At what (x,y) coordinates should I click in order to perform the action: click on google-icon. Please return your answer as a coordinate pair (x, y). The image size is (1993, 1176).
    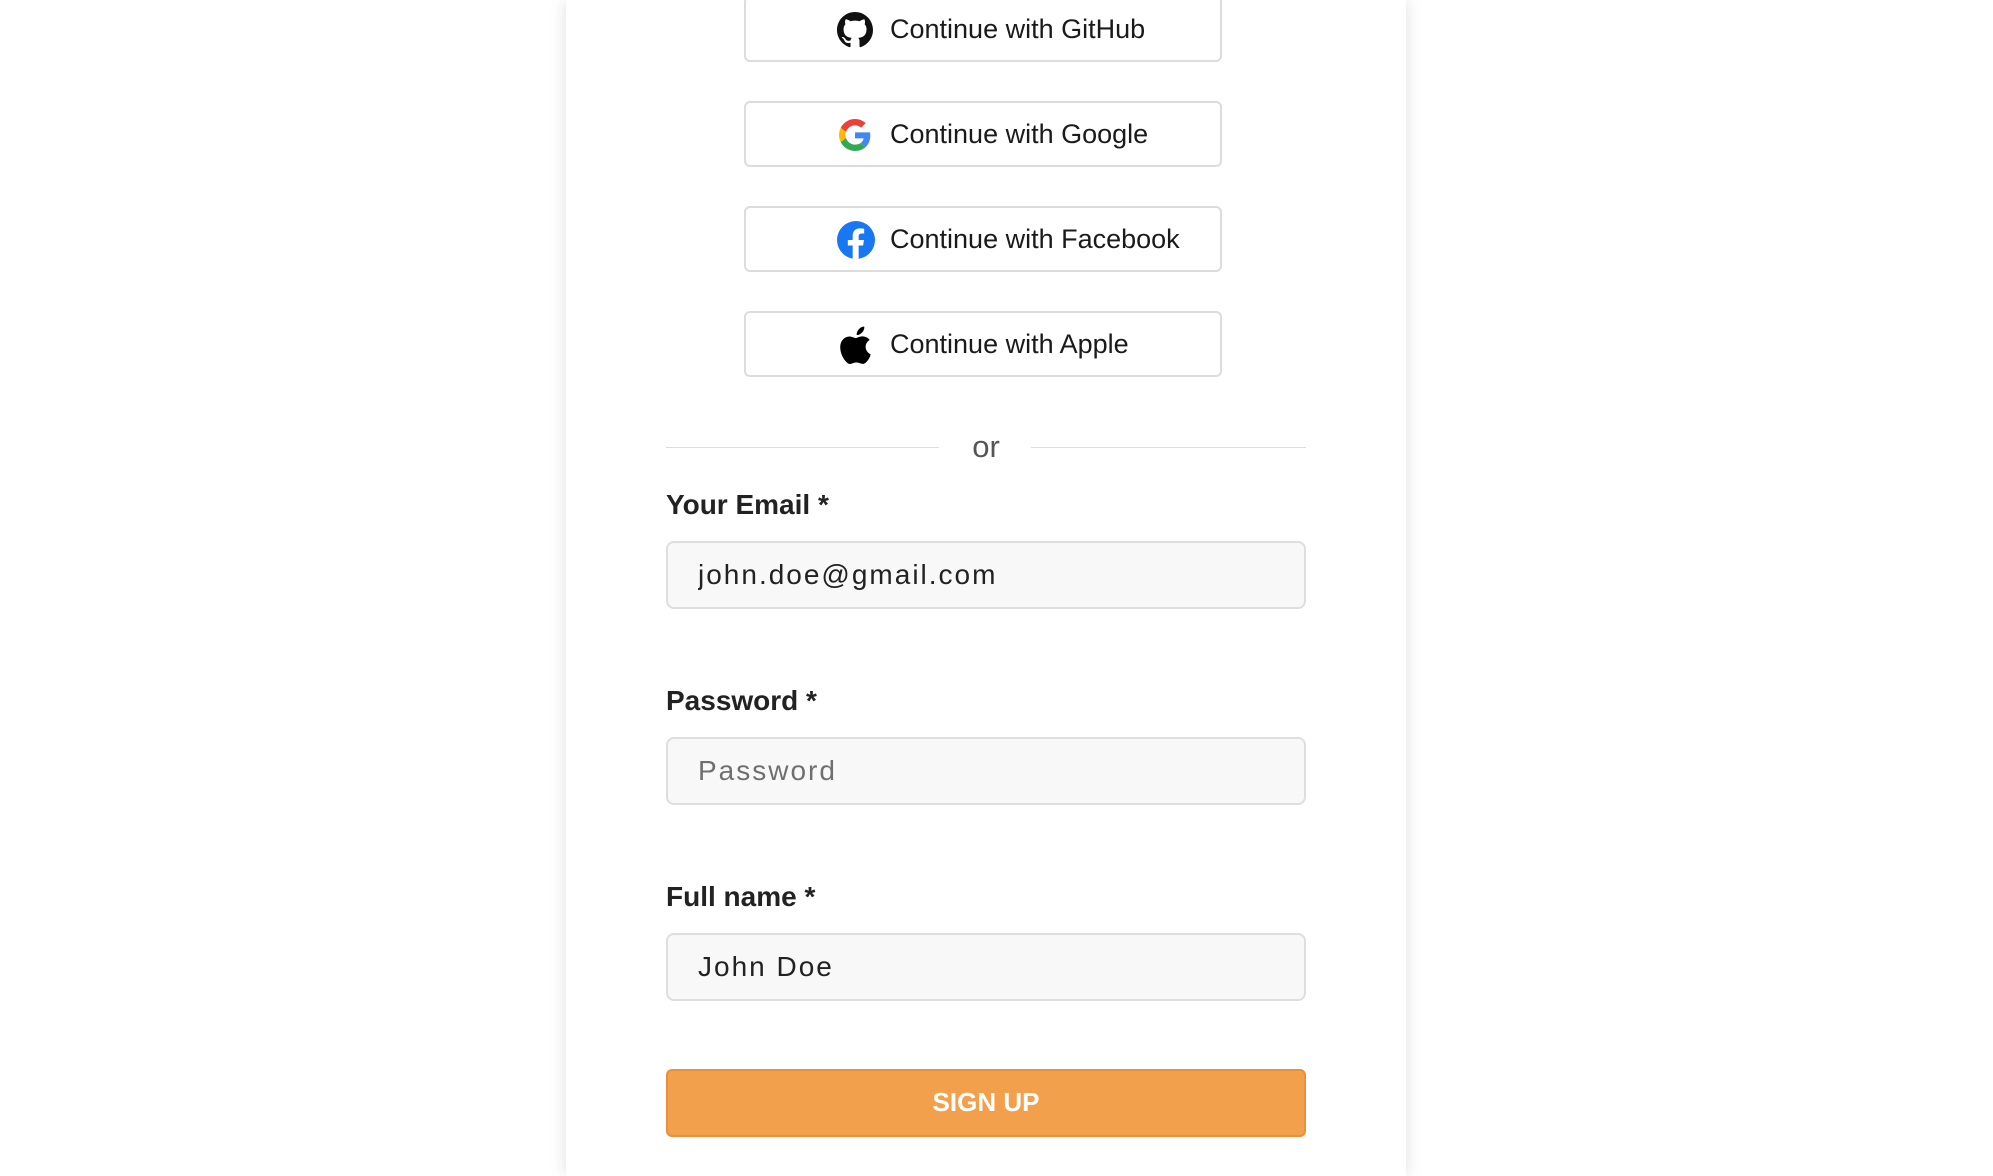
    Looking at the image, I should click on (855, 135).